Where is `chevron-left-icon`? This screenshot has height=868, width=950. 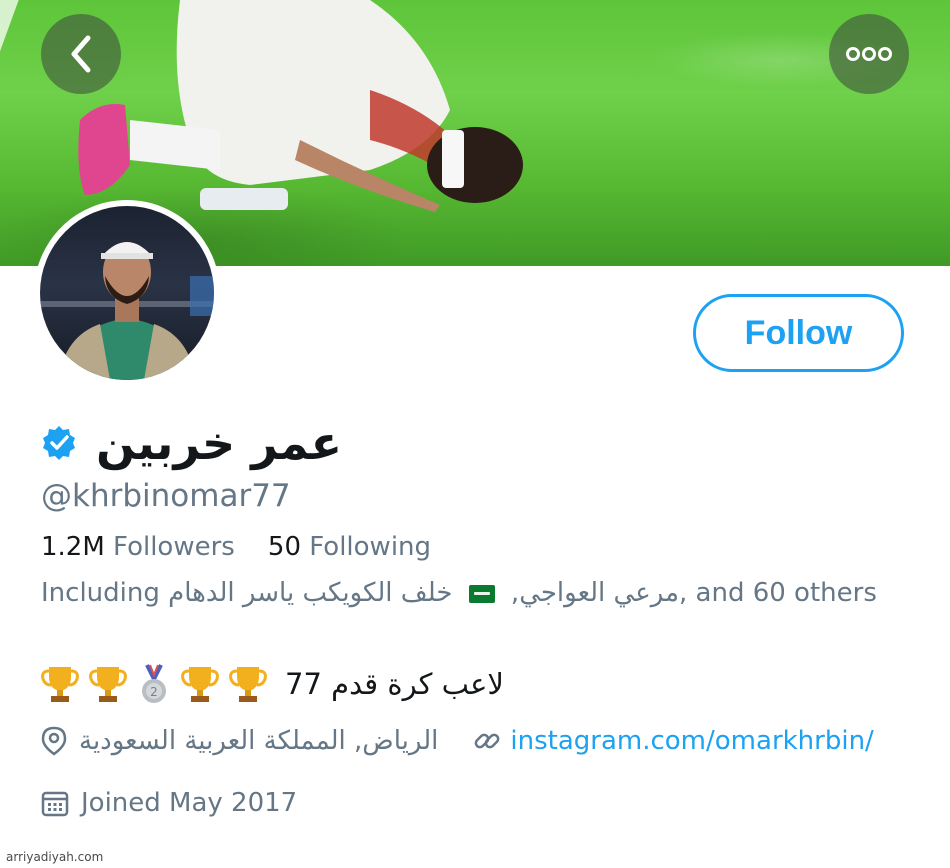 chevron-left-icon is located at coordinates (81, 54).